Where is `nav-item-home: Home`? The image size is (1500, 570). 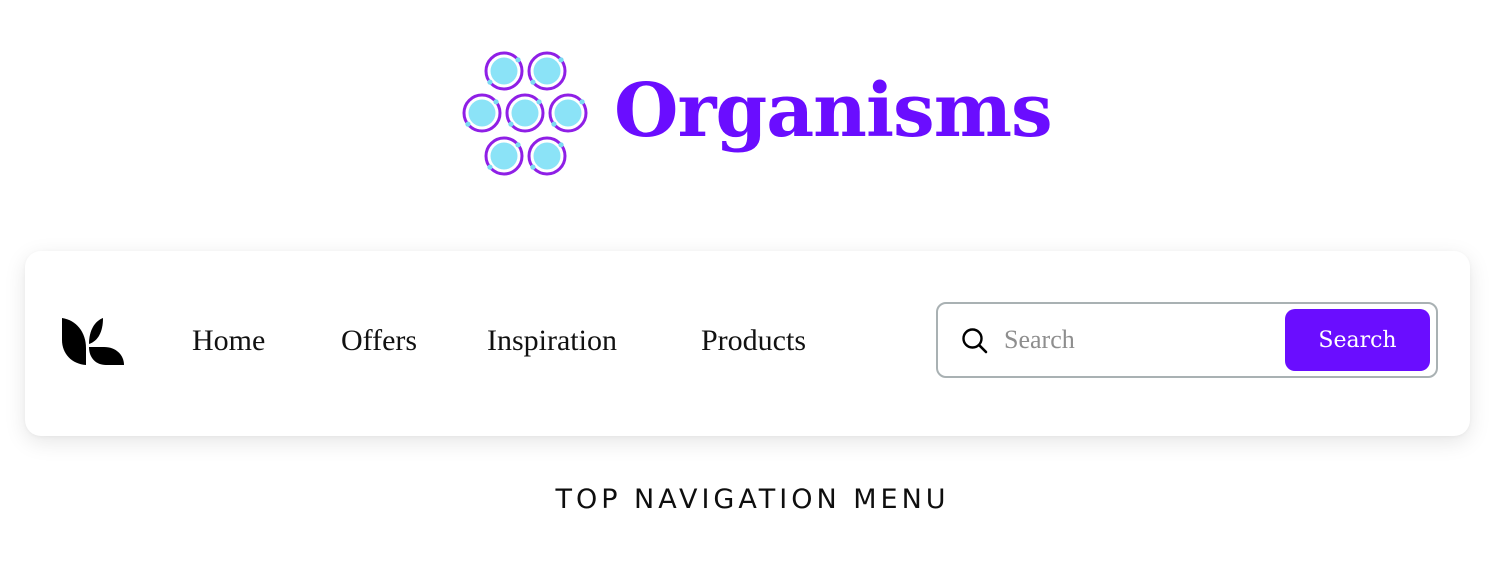
nav-item-home: Home is located at coordinates (228, 341).